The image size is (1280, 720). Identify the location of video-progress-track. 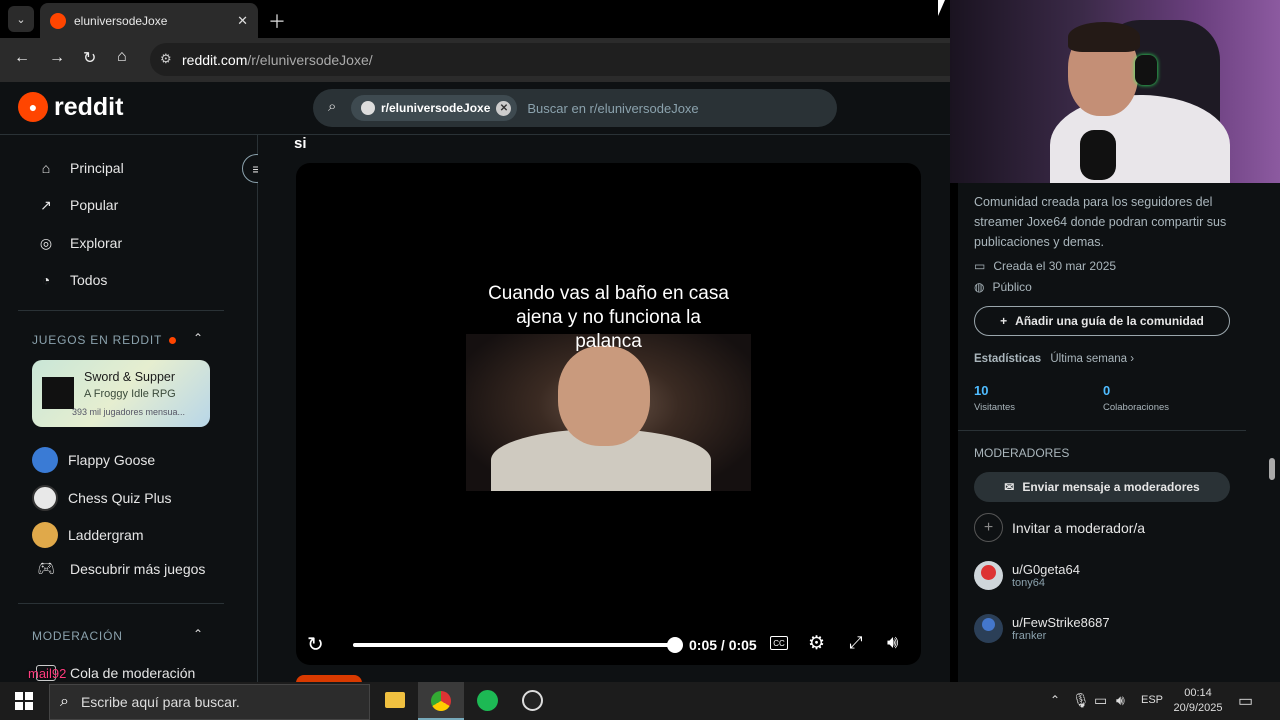
(518, 645).